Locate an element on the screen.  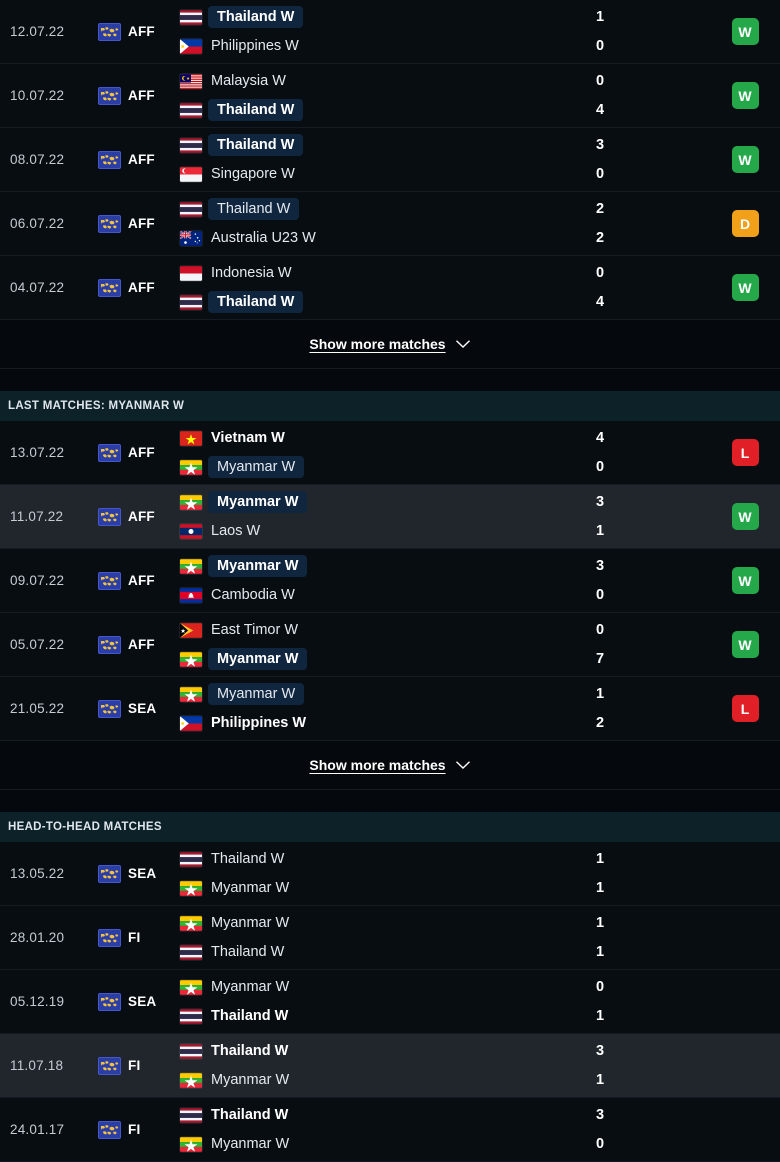
teams-cell: Myanmar W Cambodia W is located at coordinates (385, 580).